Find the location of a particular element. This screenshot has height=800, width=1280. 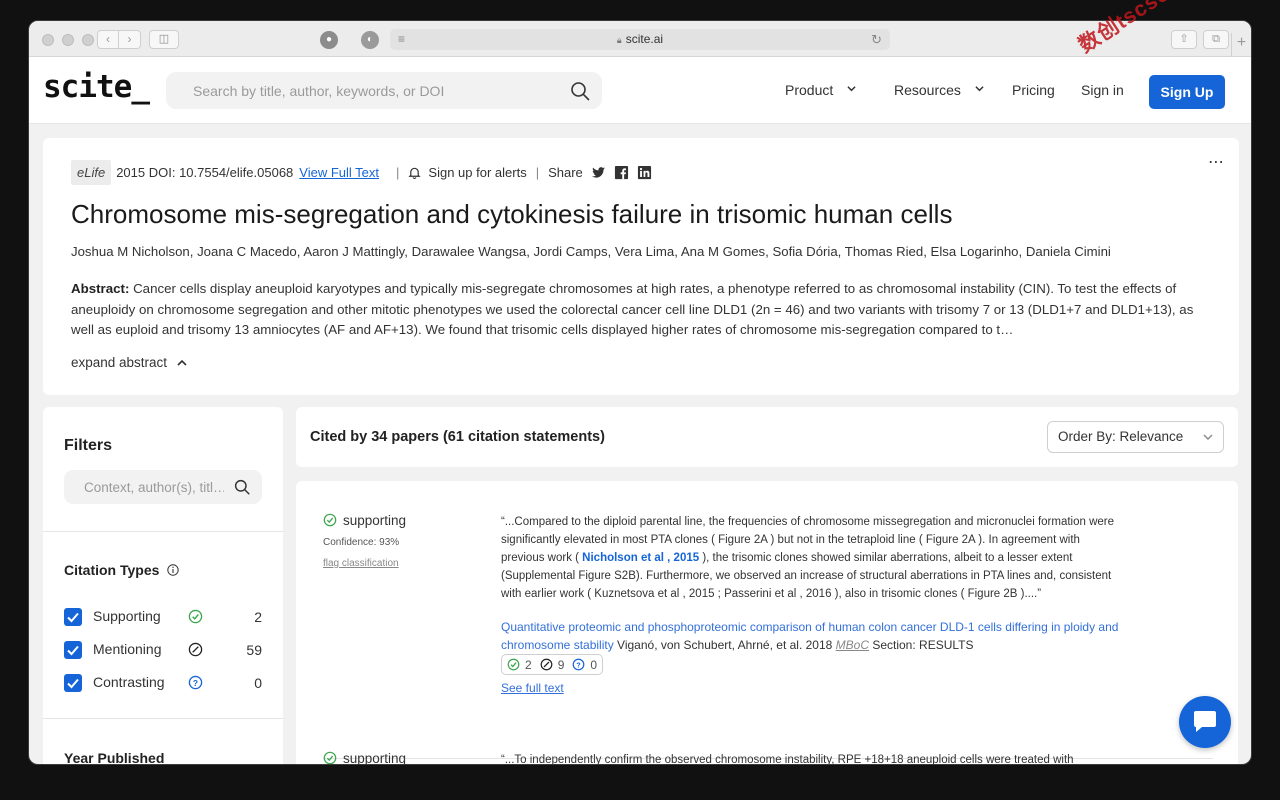

global-search-input is located at coordinates (356, 90).